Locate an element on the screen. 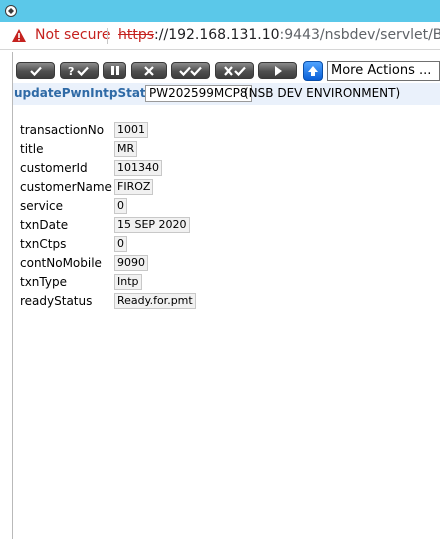 This screenshot has width=440, height=539. approve-all-button is located at coordinates (190, 70).